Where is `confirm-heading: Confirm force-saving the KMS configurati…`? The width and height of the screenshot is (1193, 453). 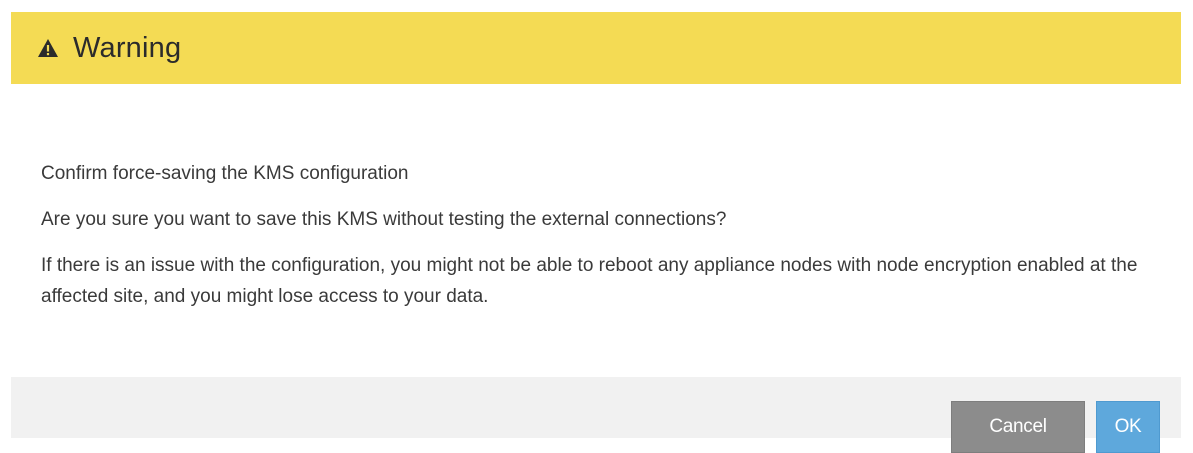
confirm-heading: Confirm force-saving the KMS configurati… is located at coordinates (225, 173).